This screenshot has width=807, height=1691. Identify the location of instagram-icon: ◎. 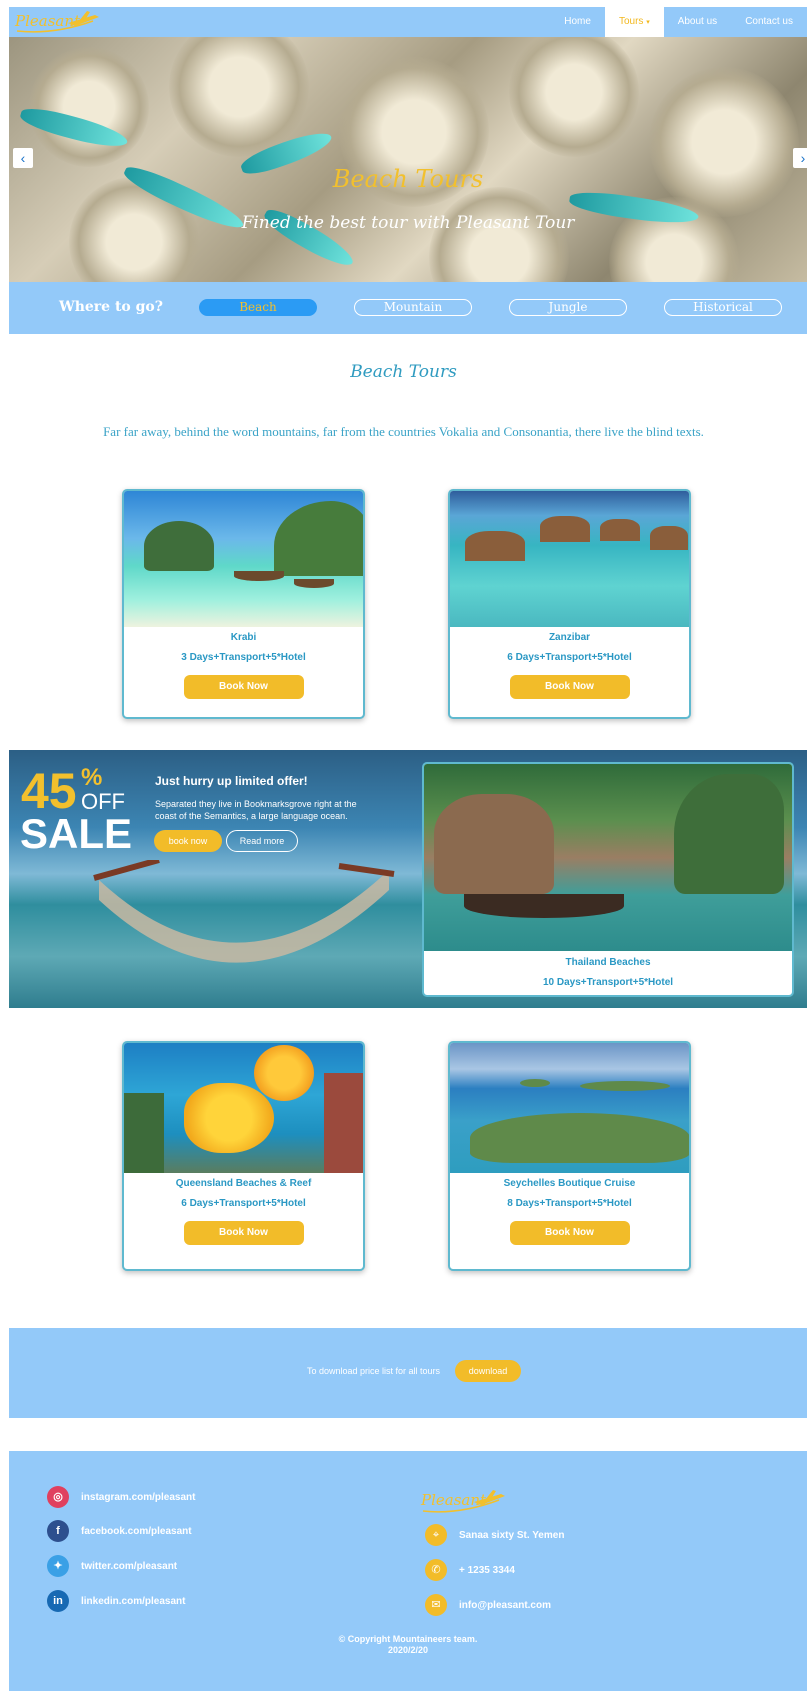
(58, 1497).